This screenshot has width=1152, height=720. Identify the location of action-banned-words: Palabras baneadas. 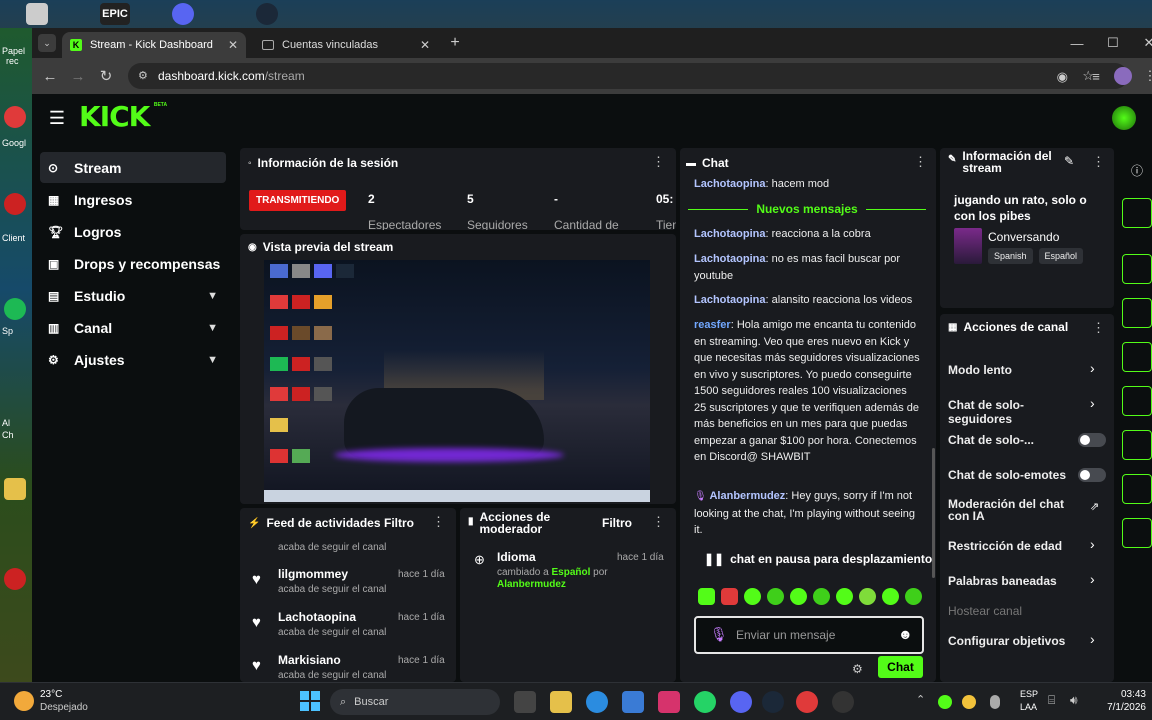
(1028, 581).